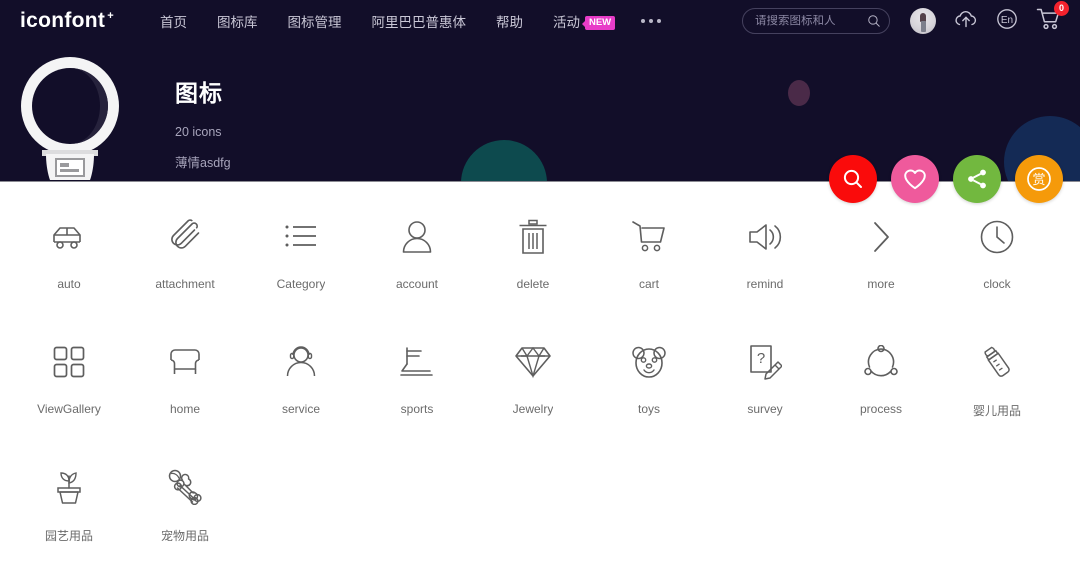 Image resolution: width=1080 pixels, height=579 pixels. Describe the element at coordinates (651, 21) in the screenshot. I see `nav-more-menu-icon` at that location.